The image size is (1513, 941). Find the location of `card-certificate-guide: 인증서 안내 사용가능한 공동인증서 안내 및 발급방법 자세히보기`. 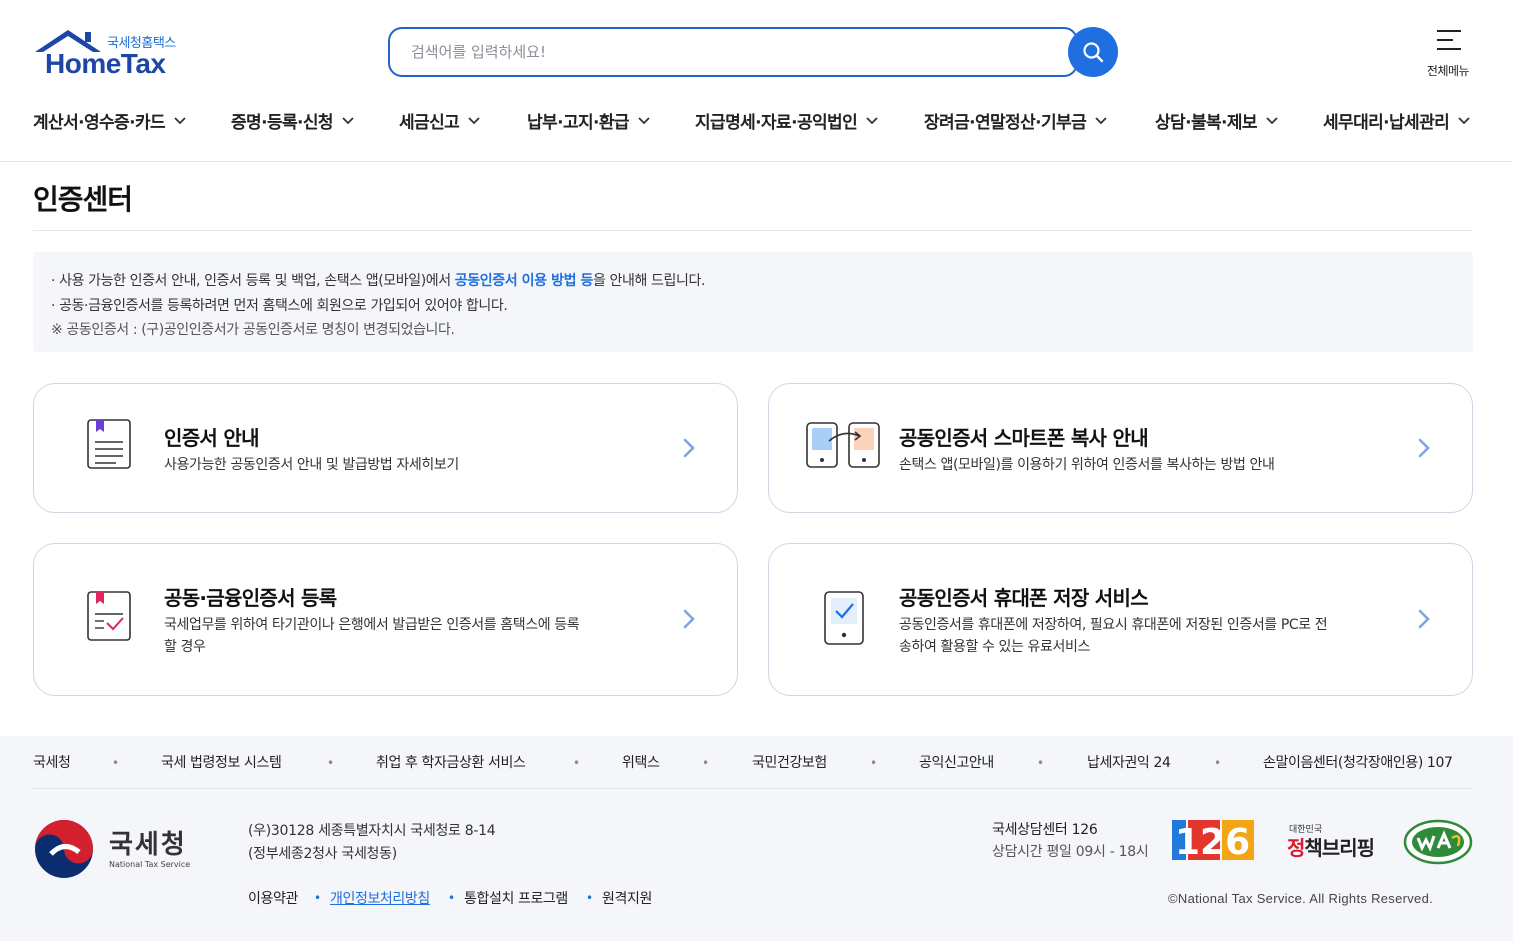

card-certificate-guide: 인증서 안내 사용가능한 공동인증서 안내 및 발급방법 자세히보기 is located at coordinates (385, 448).